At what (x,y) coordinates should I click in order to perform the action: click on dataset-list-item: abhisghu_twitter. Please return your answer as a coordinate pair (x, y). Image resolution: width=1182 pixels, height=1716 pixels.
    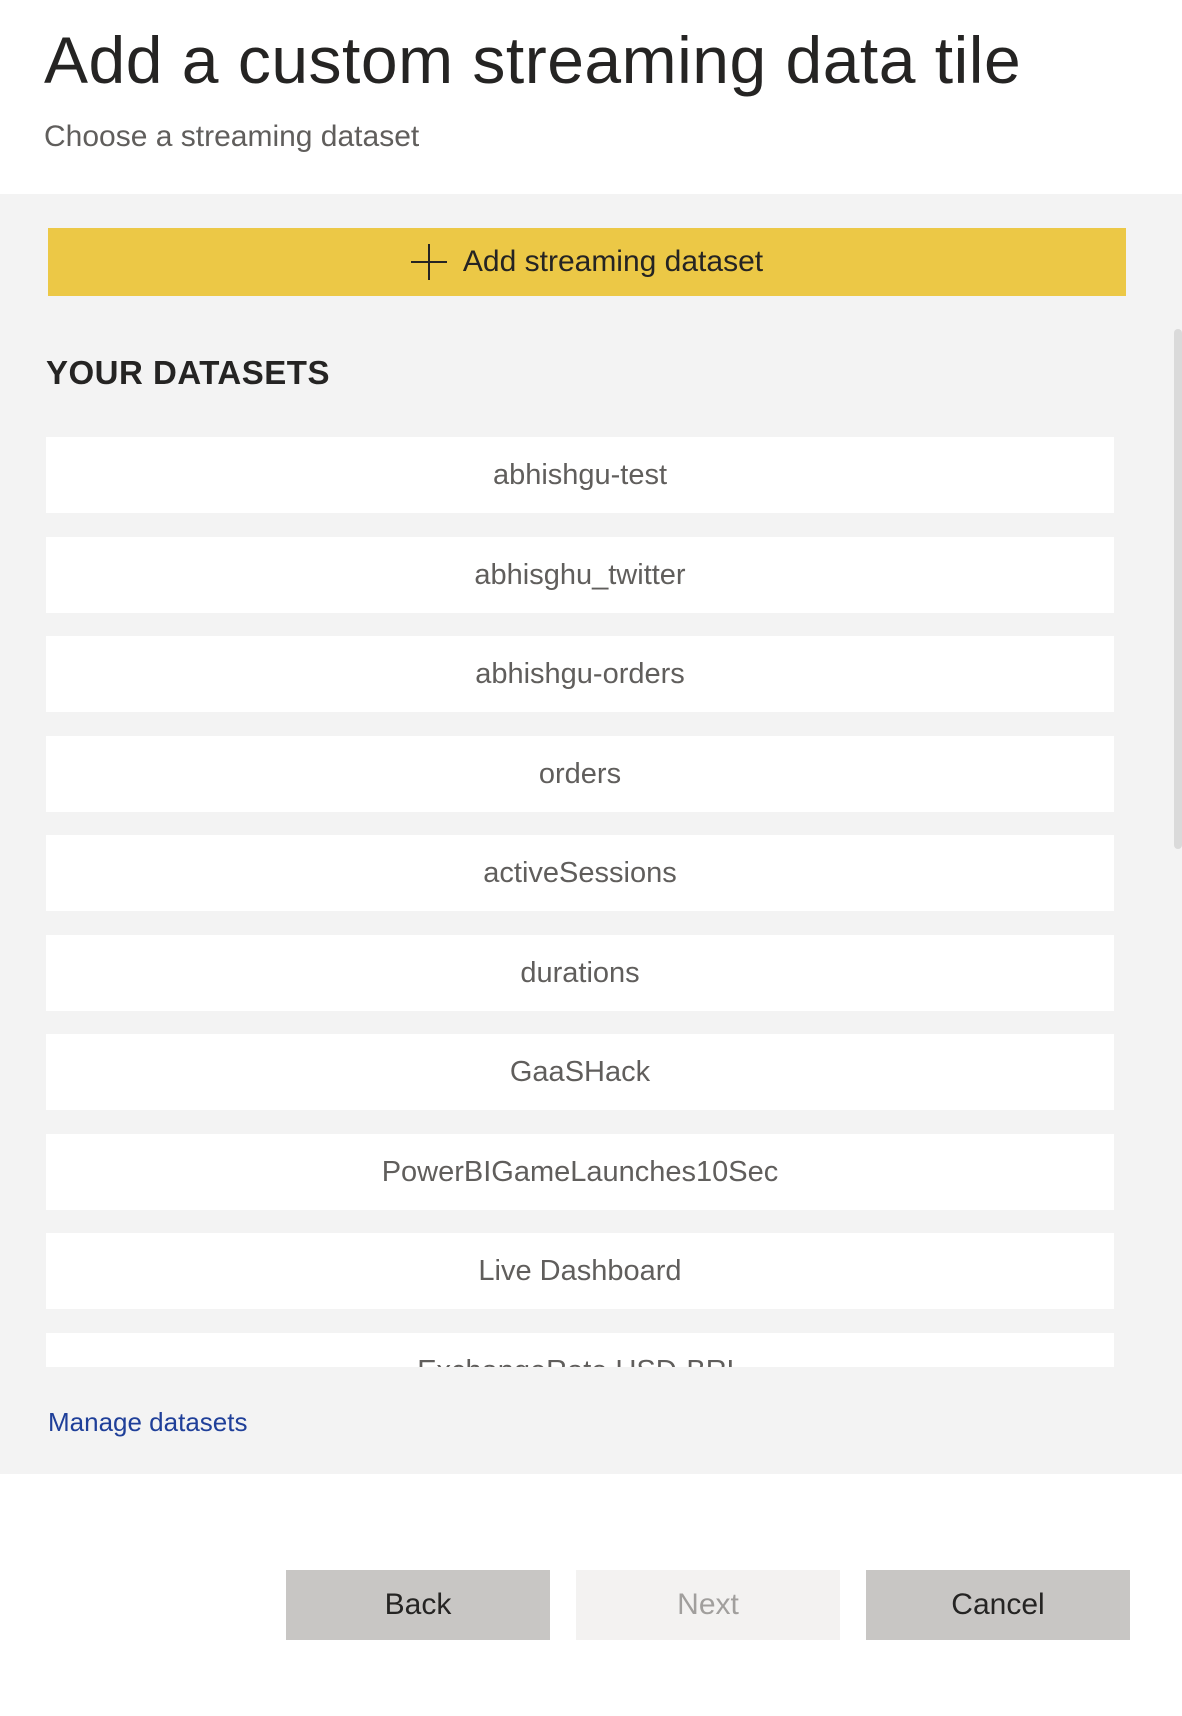
    Looking at the image, I should click on (580, 575).